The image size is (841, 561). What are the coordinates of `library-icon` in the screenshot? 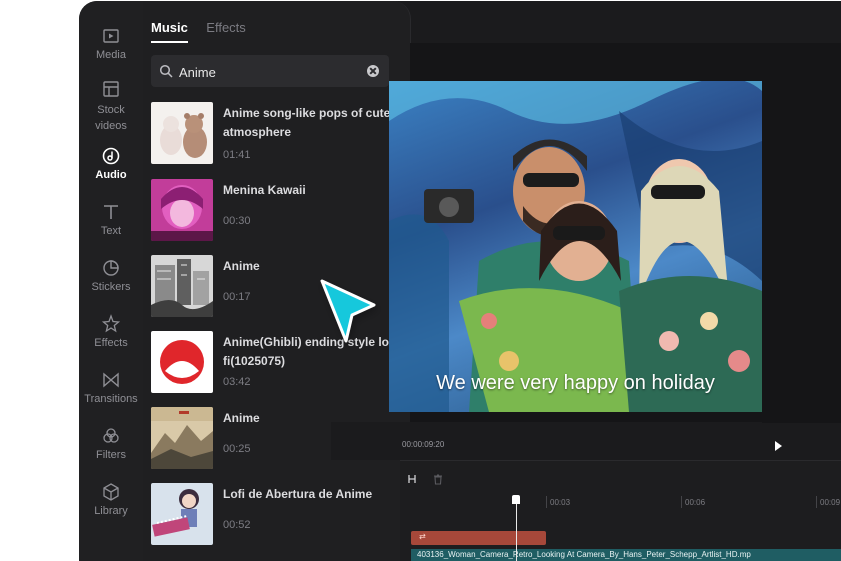 It's located at (111, 492).